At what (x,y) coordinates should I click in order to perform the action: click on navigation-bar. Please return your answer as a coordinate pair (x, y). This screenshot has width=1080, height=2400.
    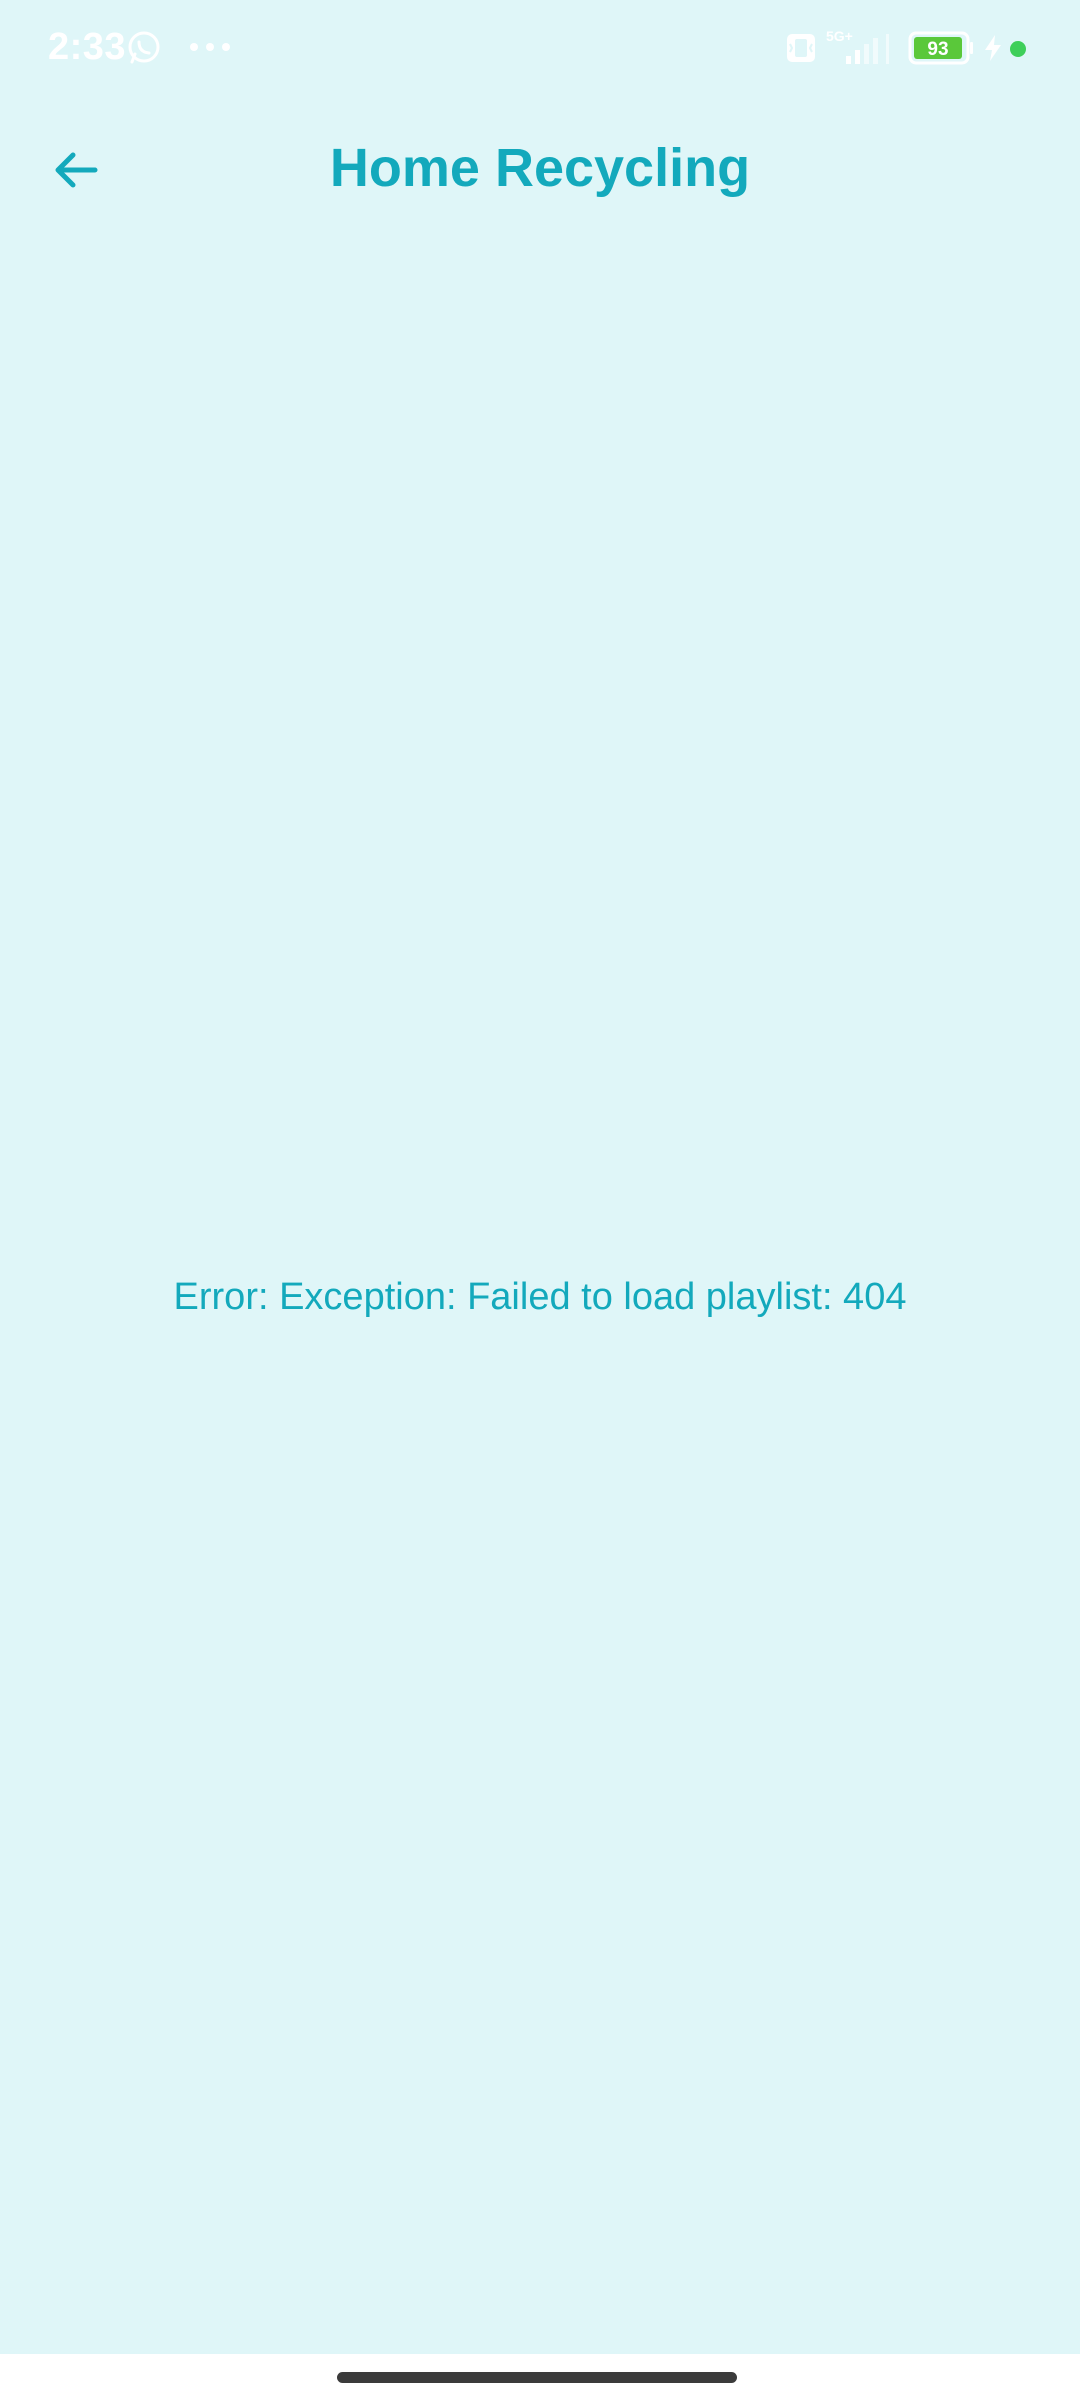
    Looking at the image, I should click on (540, 2377).